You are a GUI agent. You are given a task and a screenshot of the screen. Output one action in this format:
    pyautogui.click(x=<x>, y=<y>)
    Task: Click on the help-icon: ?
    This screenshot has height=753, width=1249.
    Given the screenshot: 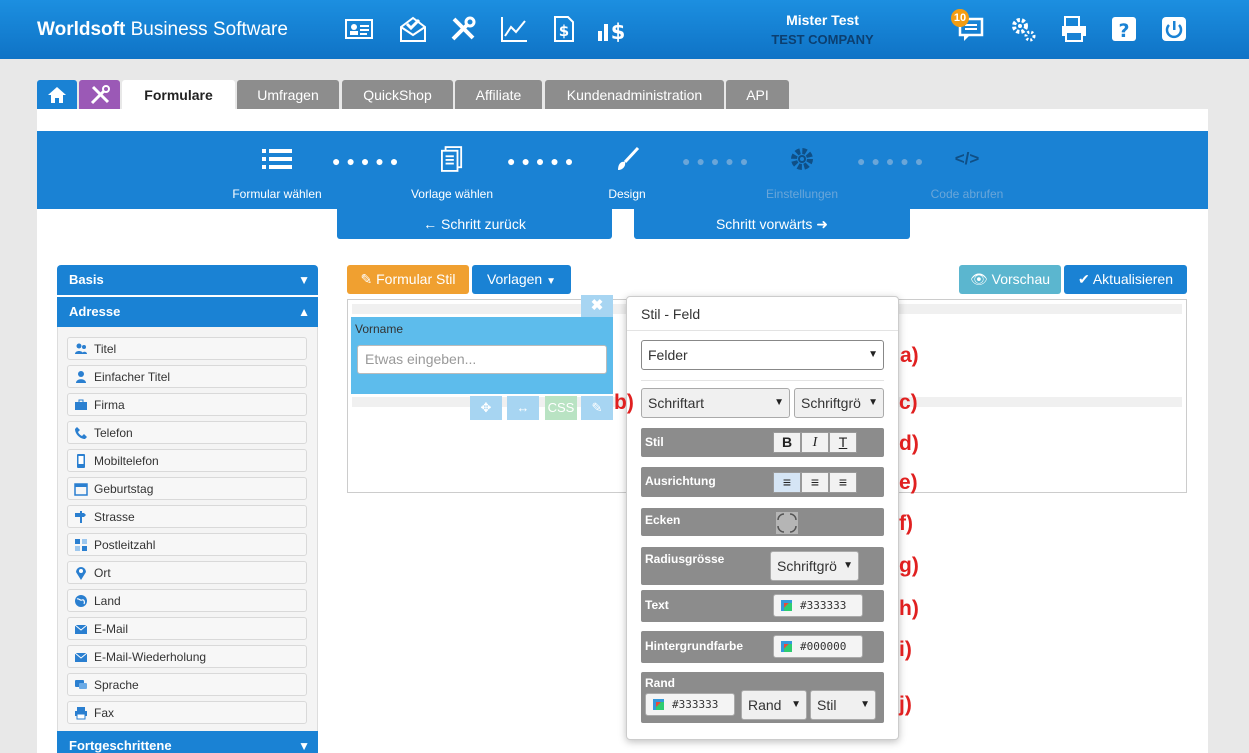 What is the action you would take?
    pyautogui.click(x=1124, y=29)
    